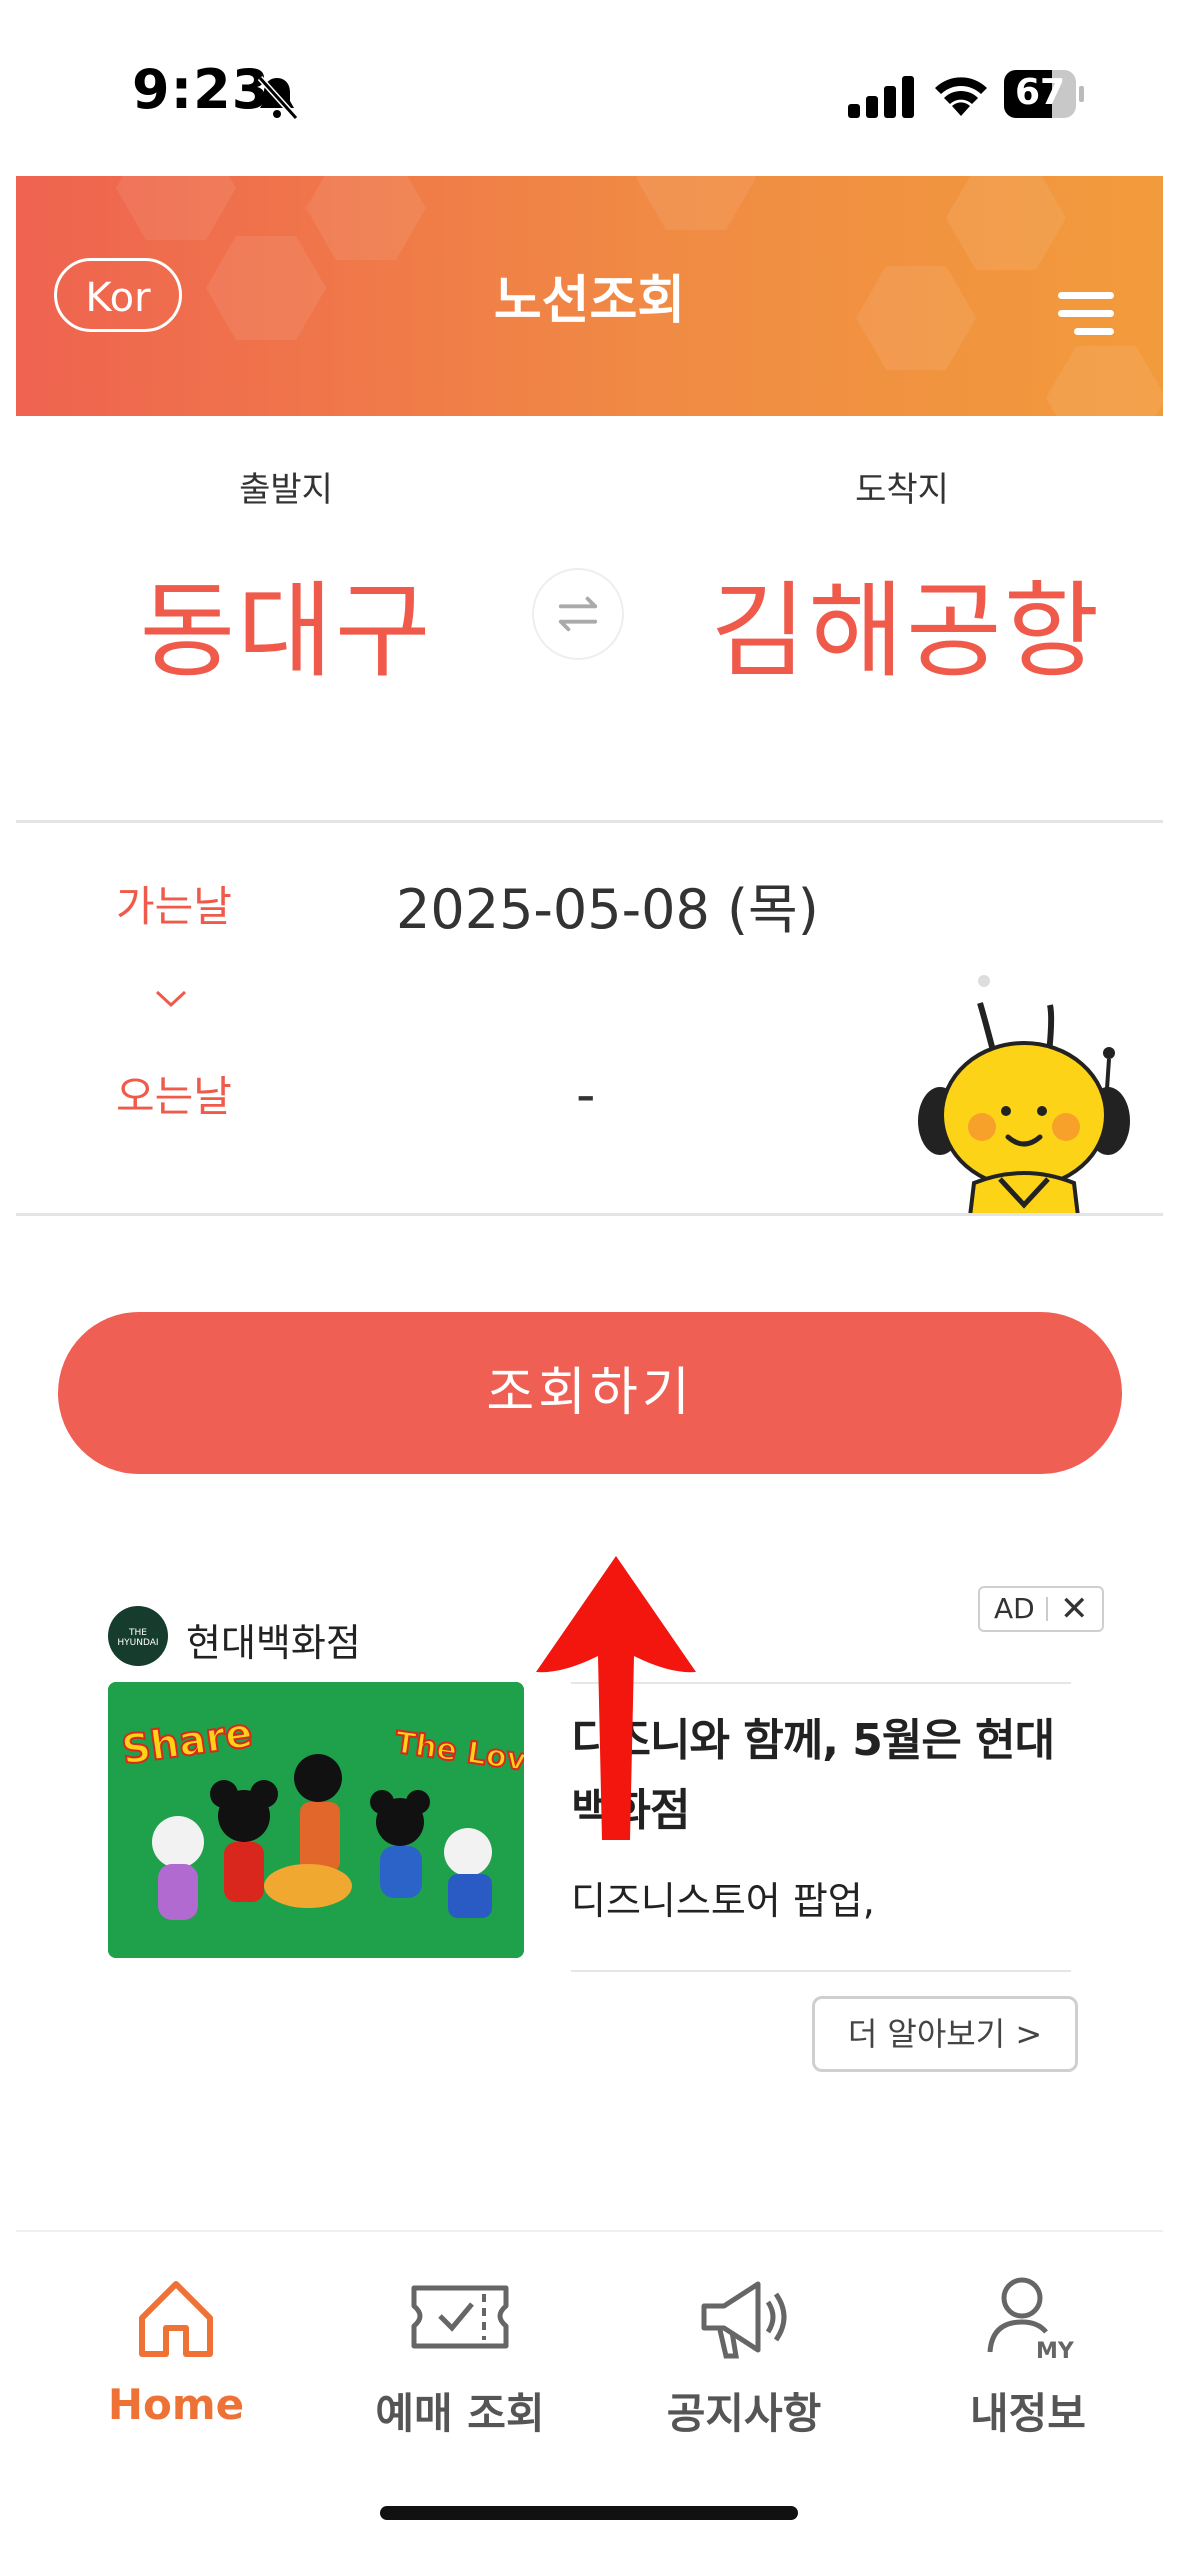 The width and height of the screenshot is (1179, 2556). Describe the element at coordinates (1085, 314) in the screenshot. I see `hamburger-menu-icon` at that location.